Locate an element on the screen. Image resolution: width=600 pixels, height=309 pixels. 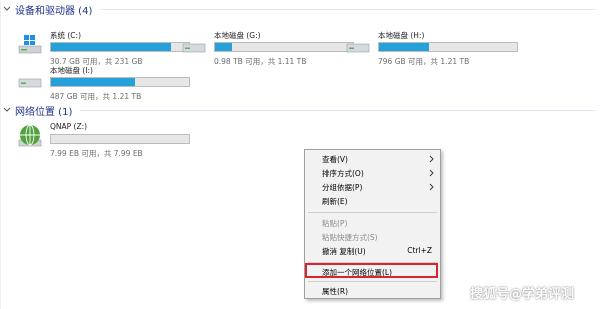
menu-item-sort-by: 排序方式(O) is located at coordinates (372, 173).